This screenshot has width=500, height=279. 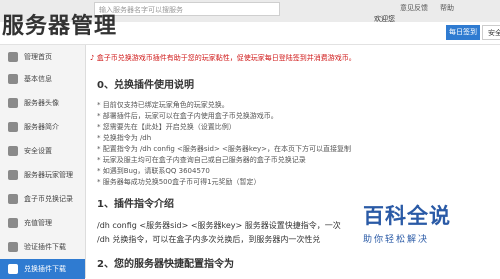 I want to click on sidebar-item-label: 服务器简介, so click(x=41, y=127).